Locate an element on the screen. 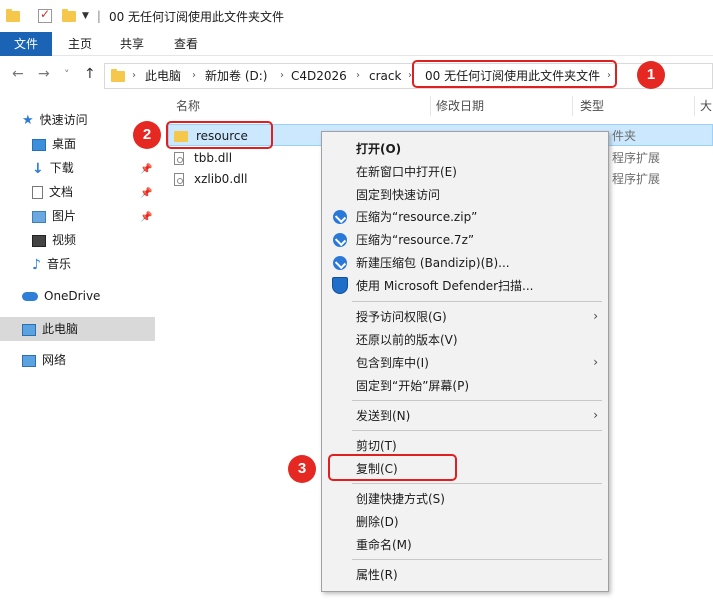 Image resolution: width=713 pixels, height=602 pixels. type-cell: 件夹 is located at coordinates (624, 136).